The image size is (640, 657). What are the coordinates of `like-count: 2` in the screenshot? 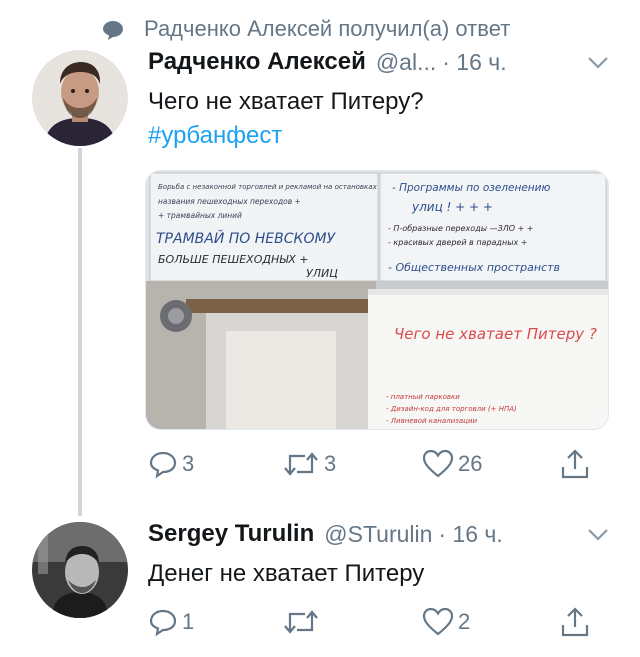 It's located at (464, 621).